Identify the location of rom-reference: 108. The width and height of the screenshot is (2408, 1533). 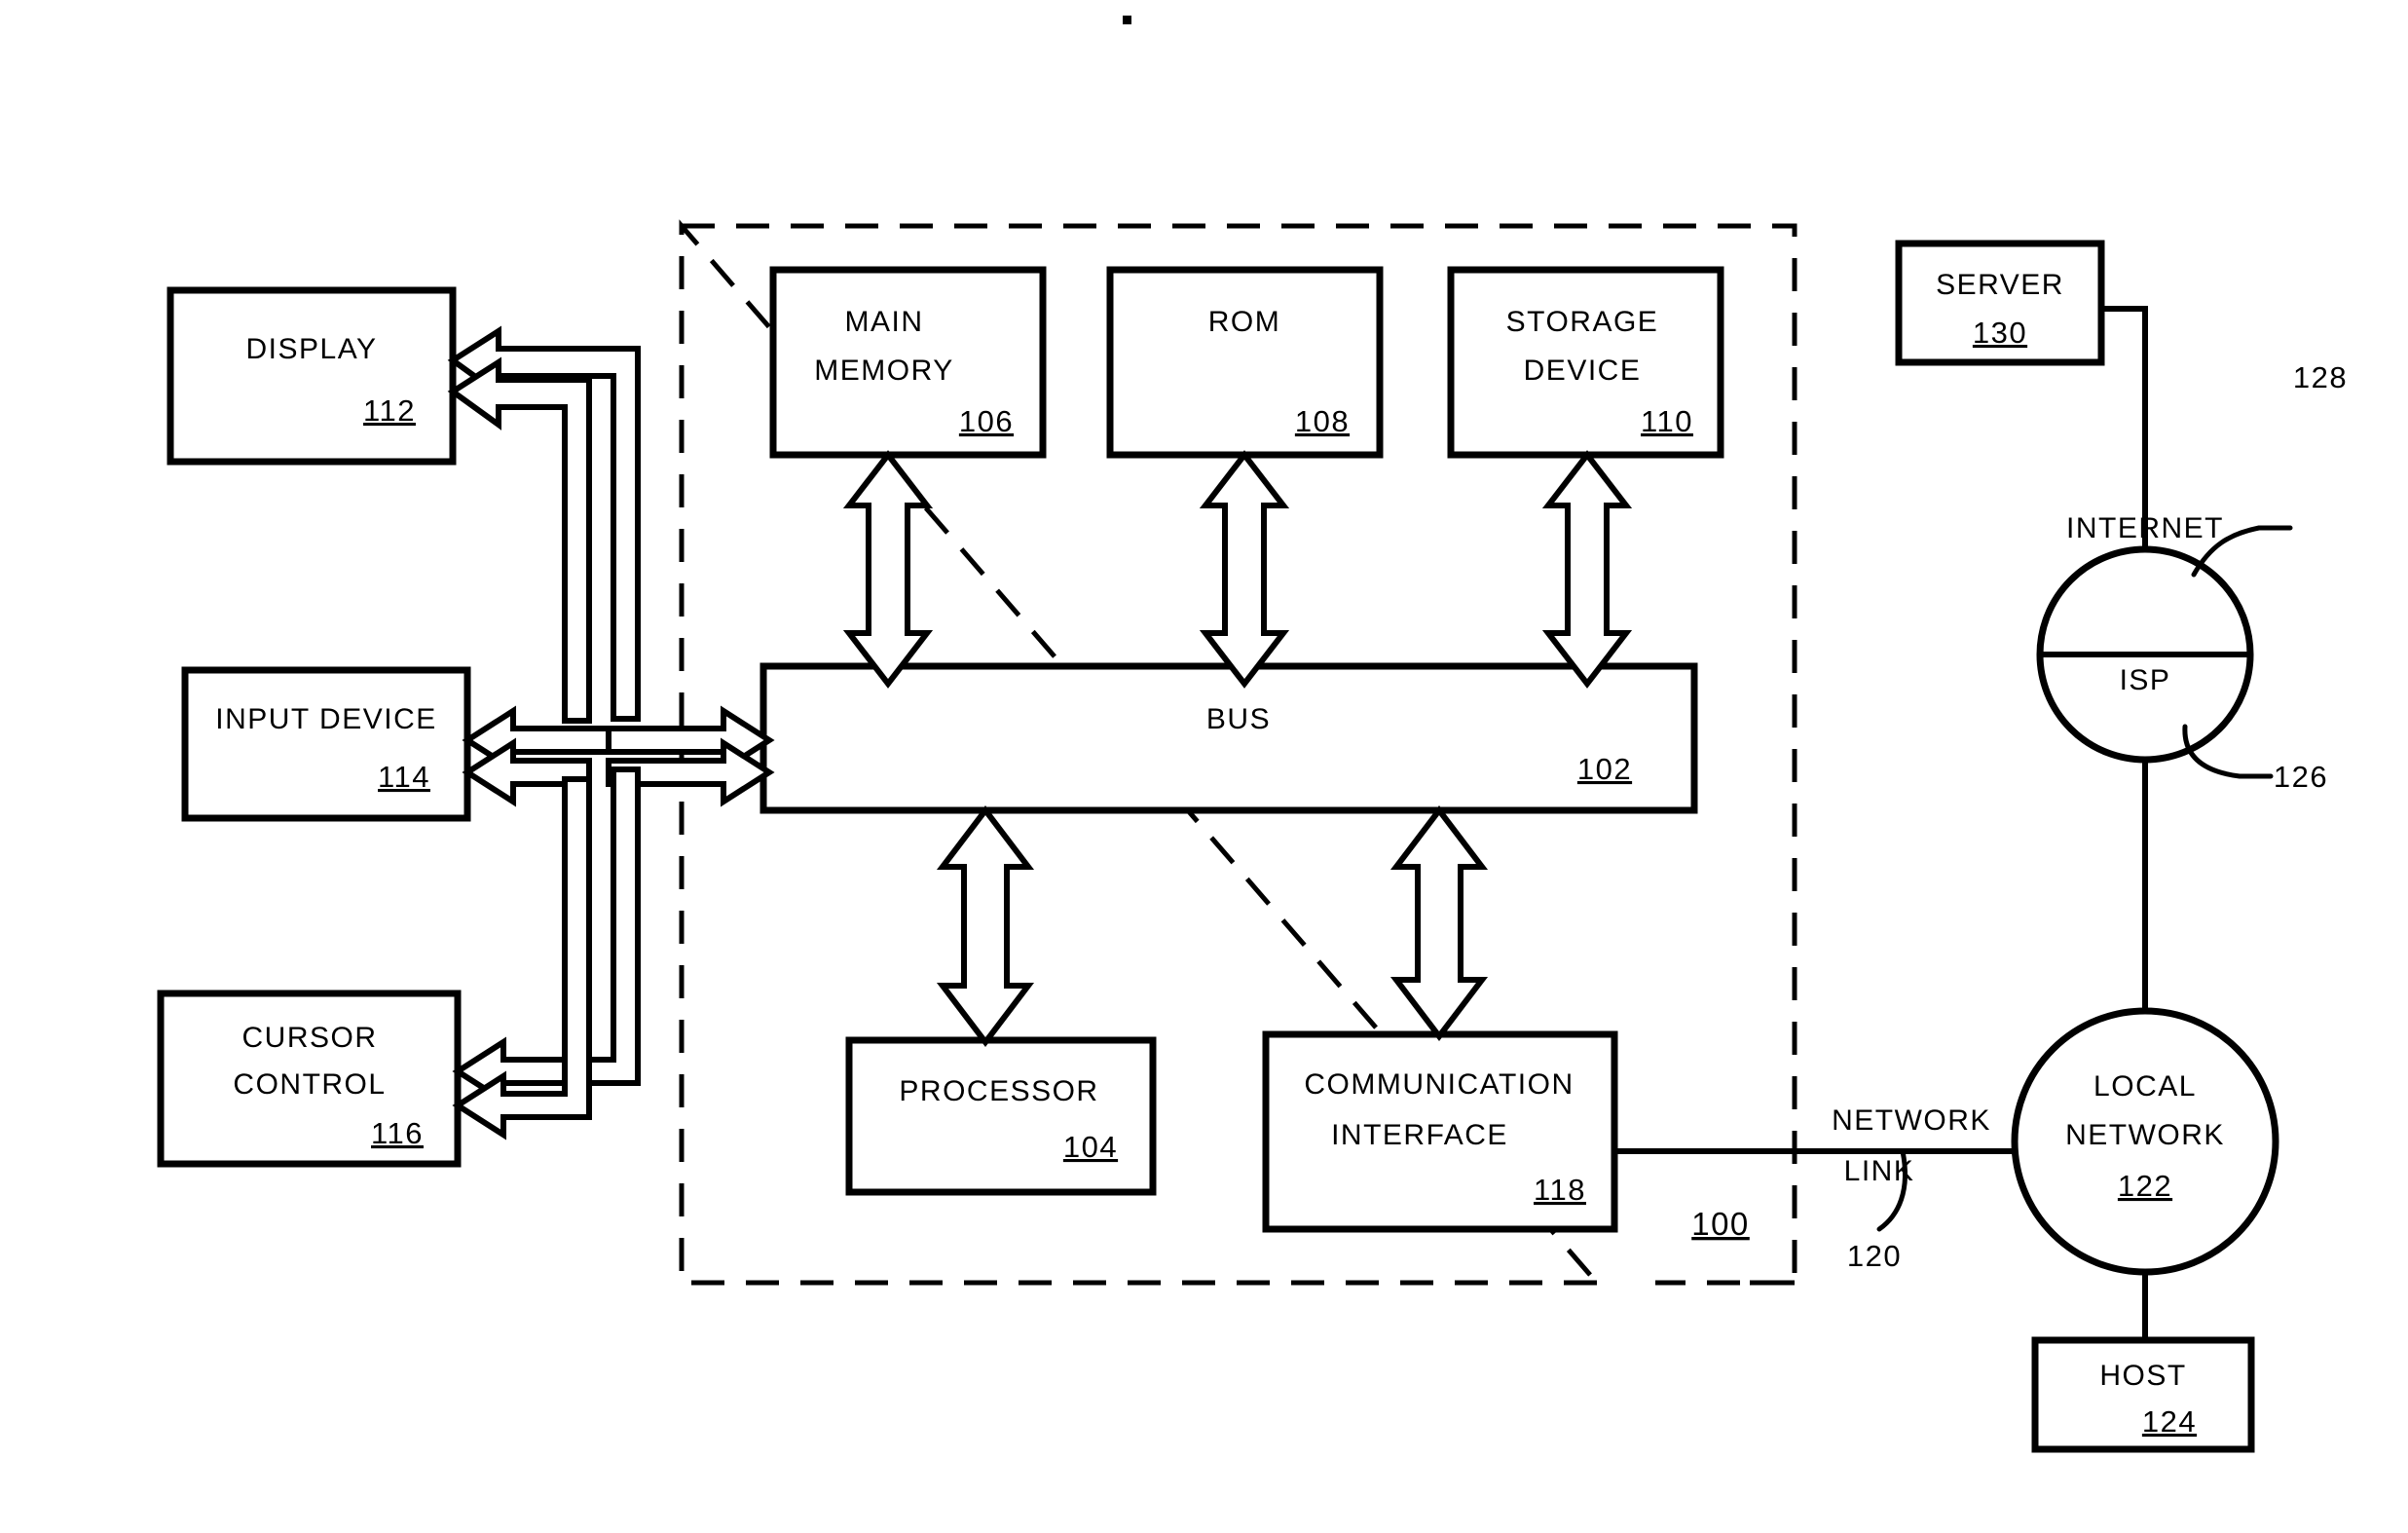
(1323, 421).